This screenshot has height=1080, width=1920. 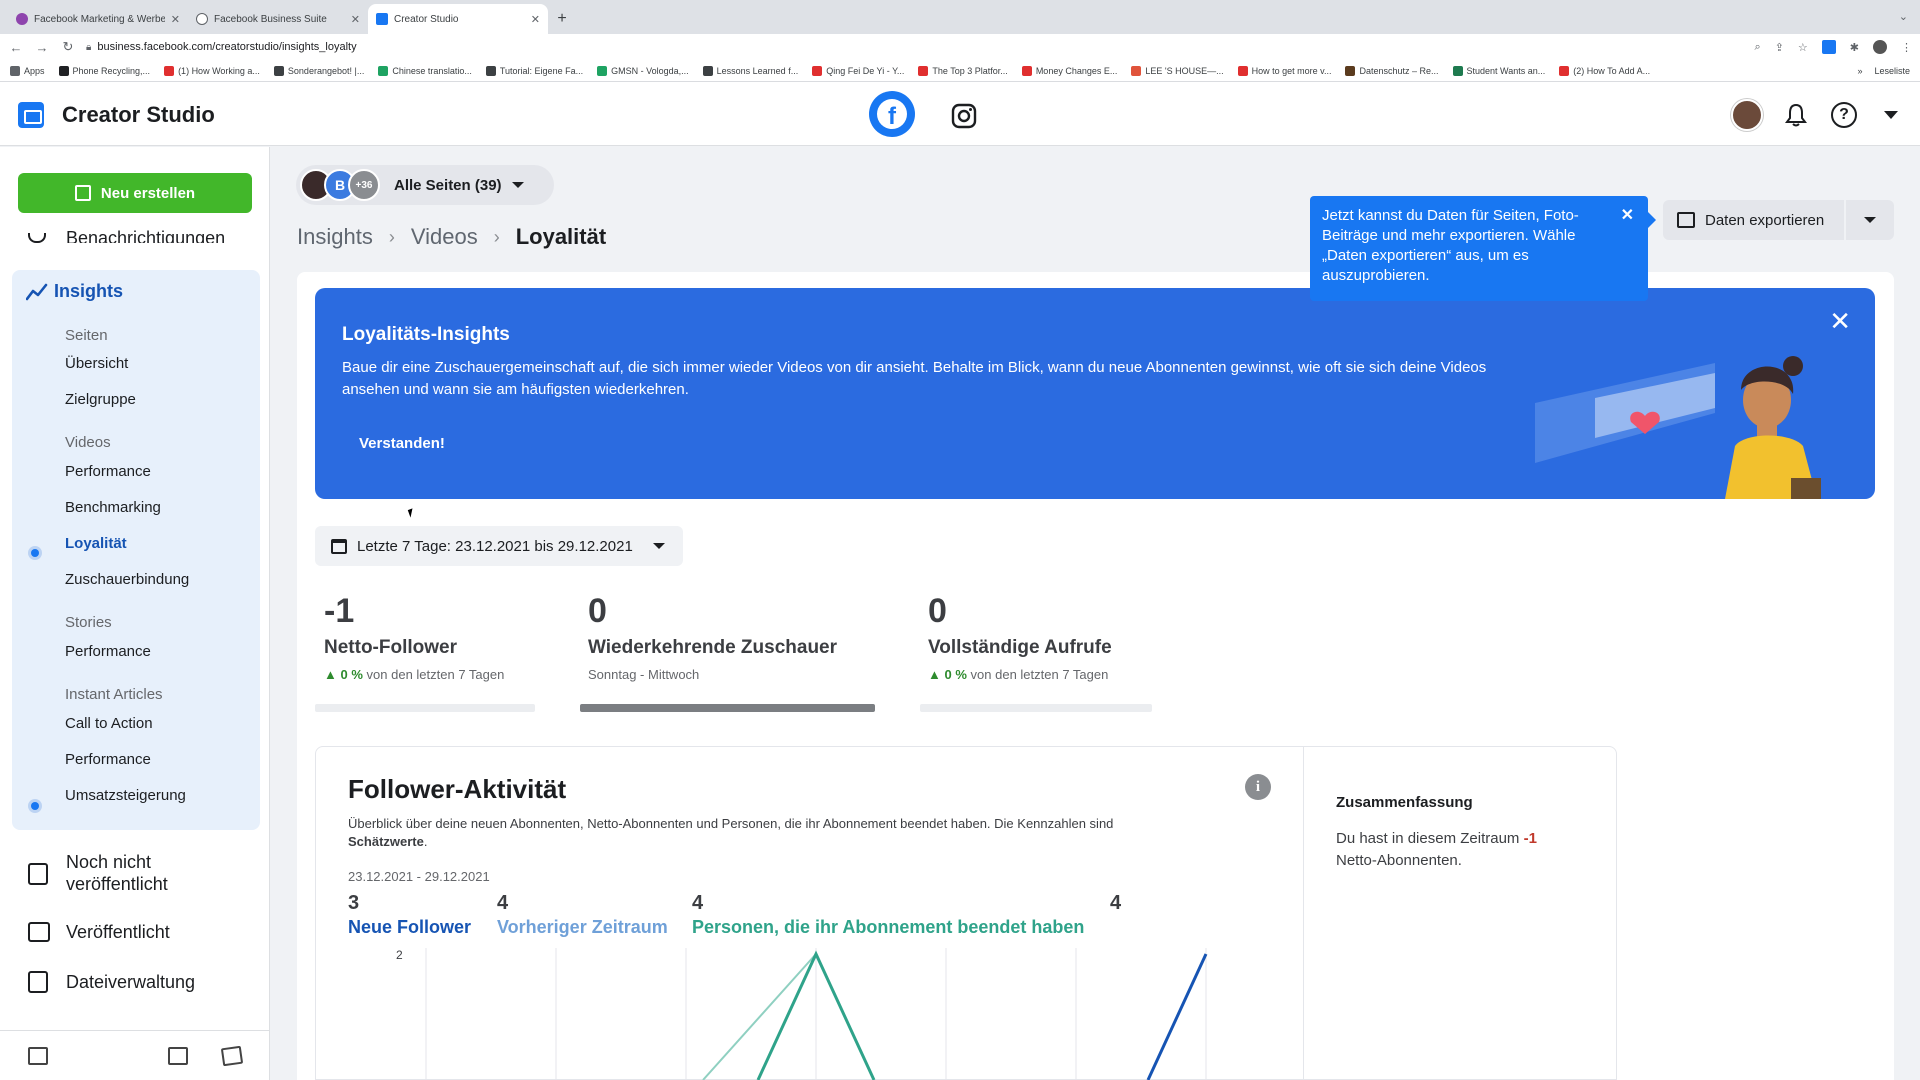 What do you see at coordinates (892, 114) in the screenshot?
I see `facebook-platform-icon: f` at bounding box center [892, 114].